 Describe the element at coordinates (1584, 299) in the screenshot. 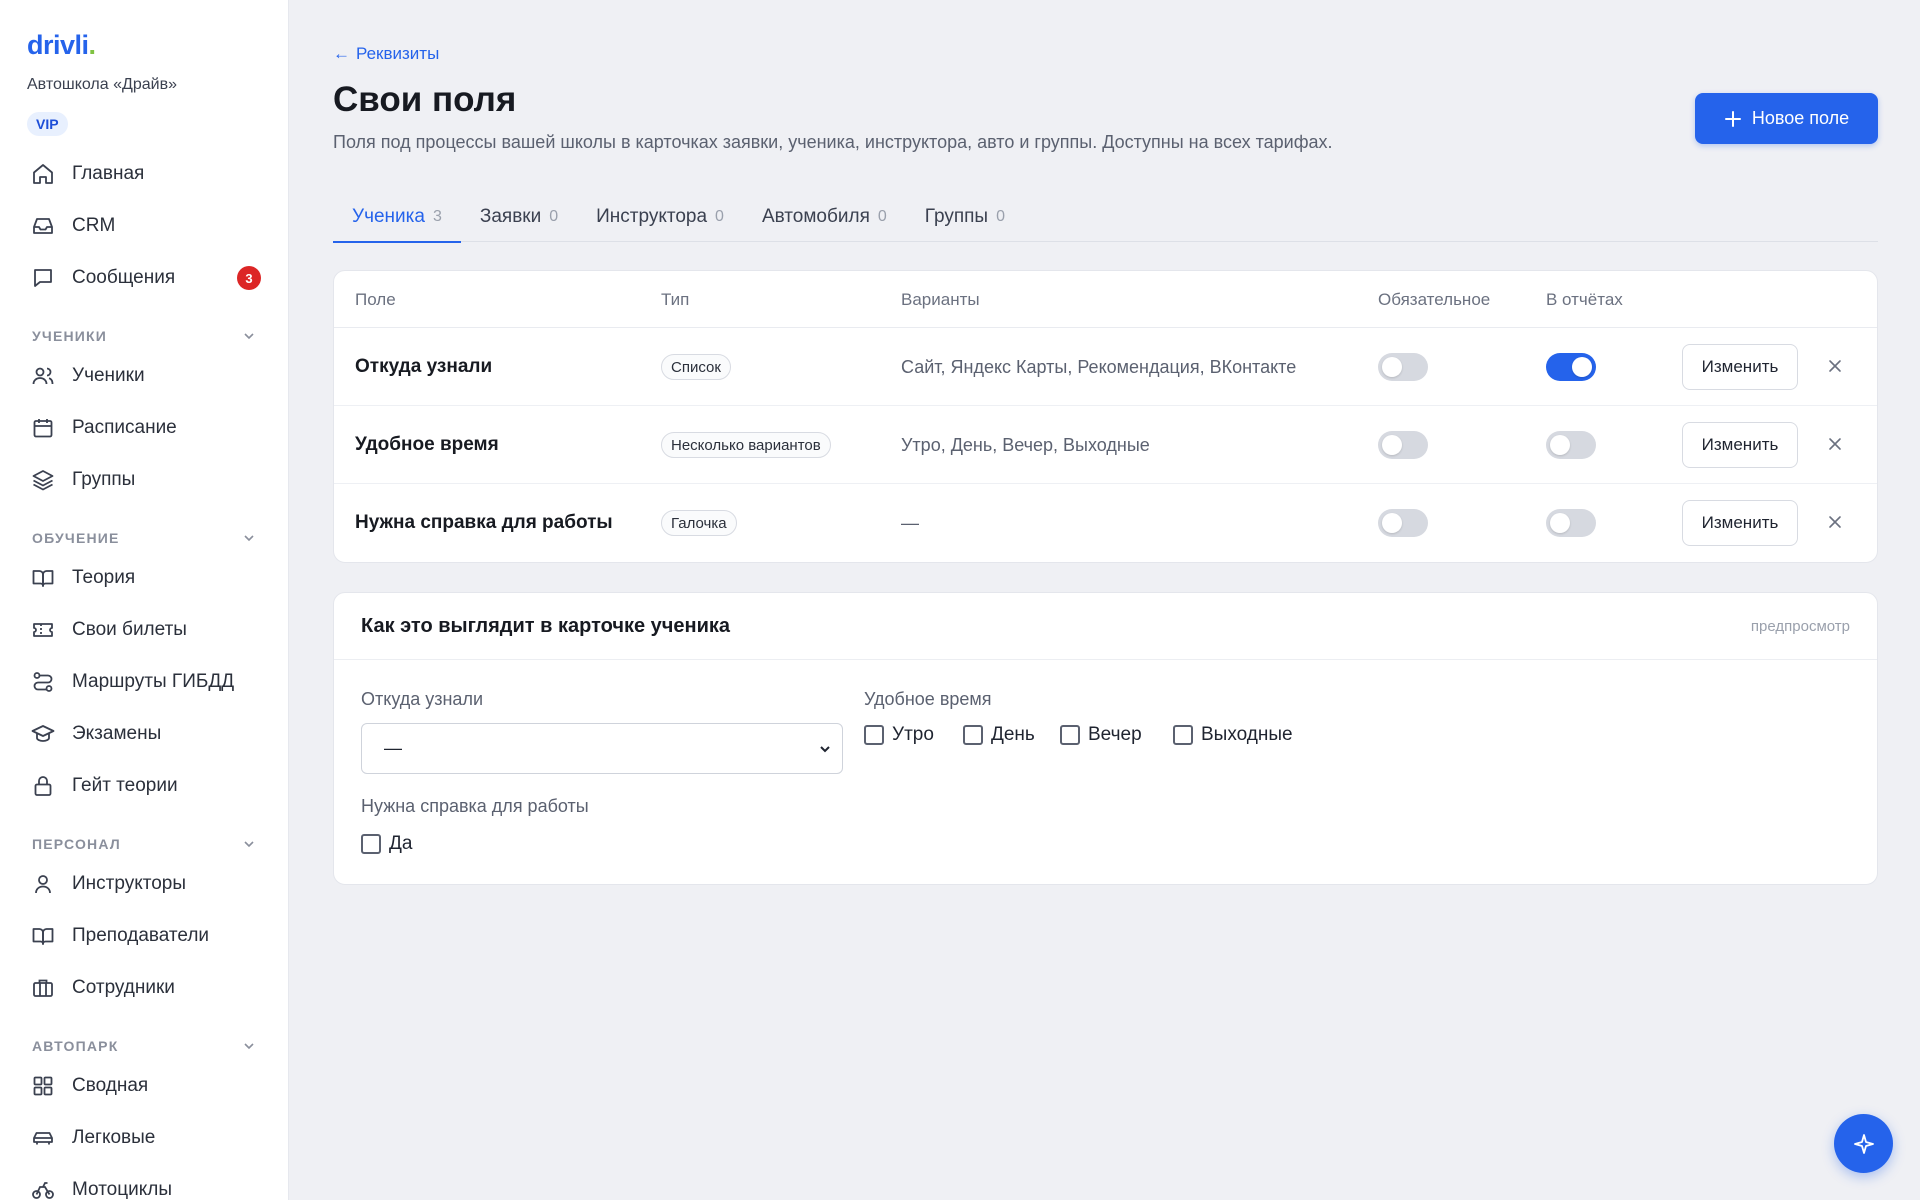

I see `column-header-in-reports: В отчётах` at that location.